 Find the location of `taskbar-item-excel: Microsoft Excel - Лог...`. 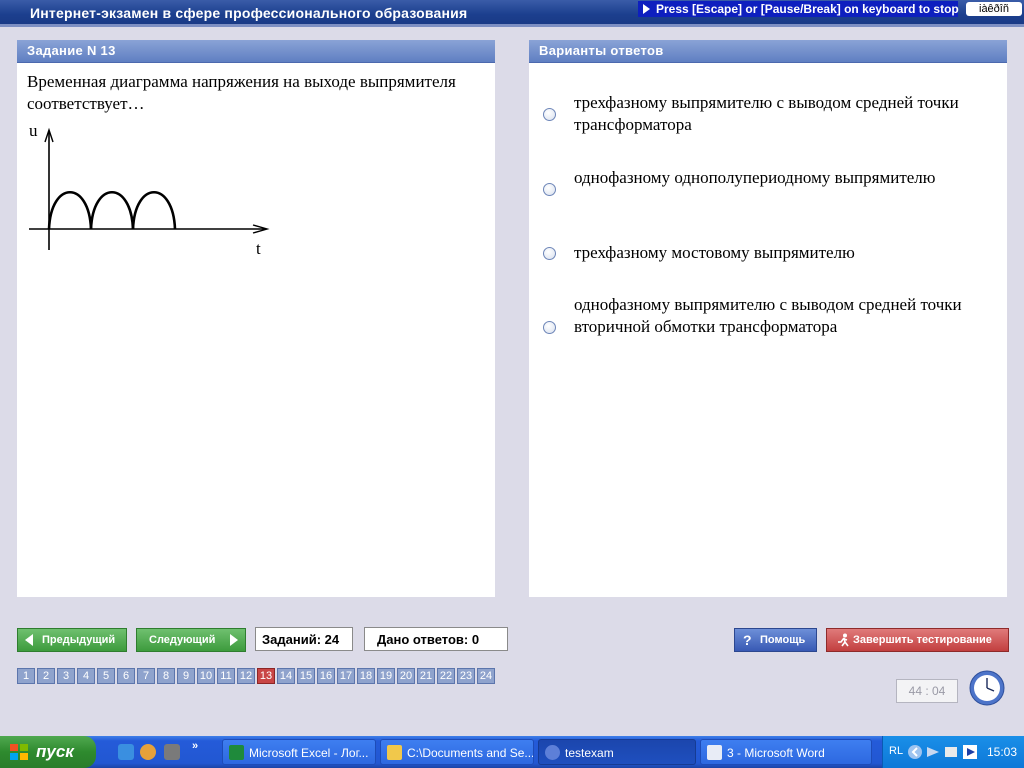

taskbar-item-excel: Microsoft Excel - Лог... is located at coordinates (299, 752).